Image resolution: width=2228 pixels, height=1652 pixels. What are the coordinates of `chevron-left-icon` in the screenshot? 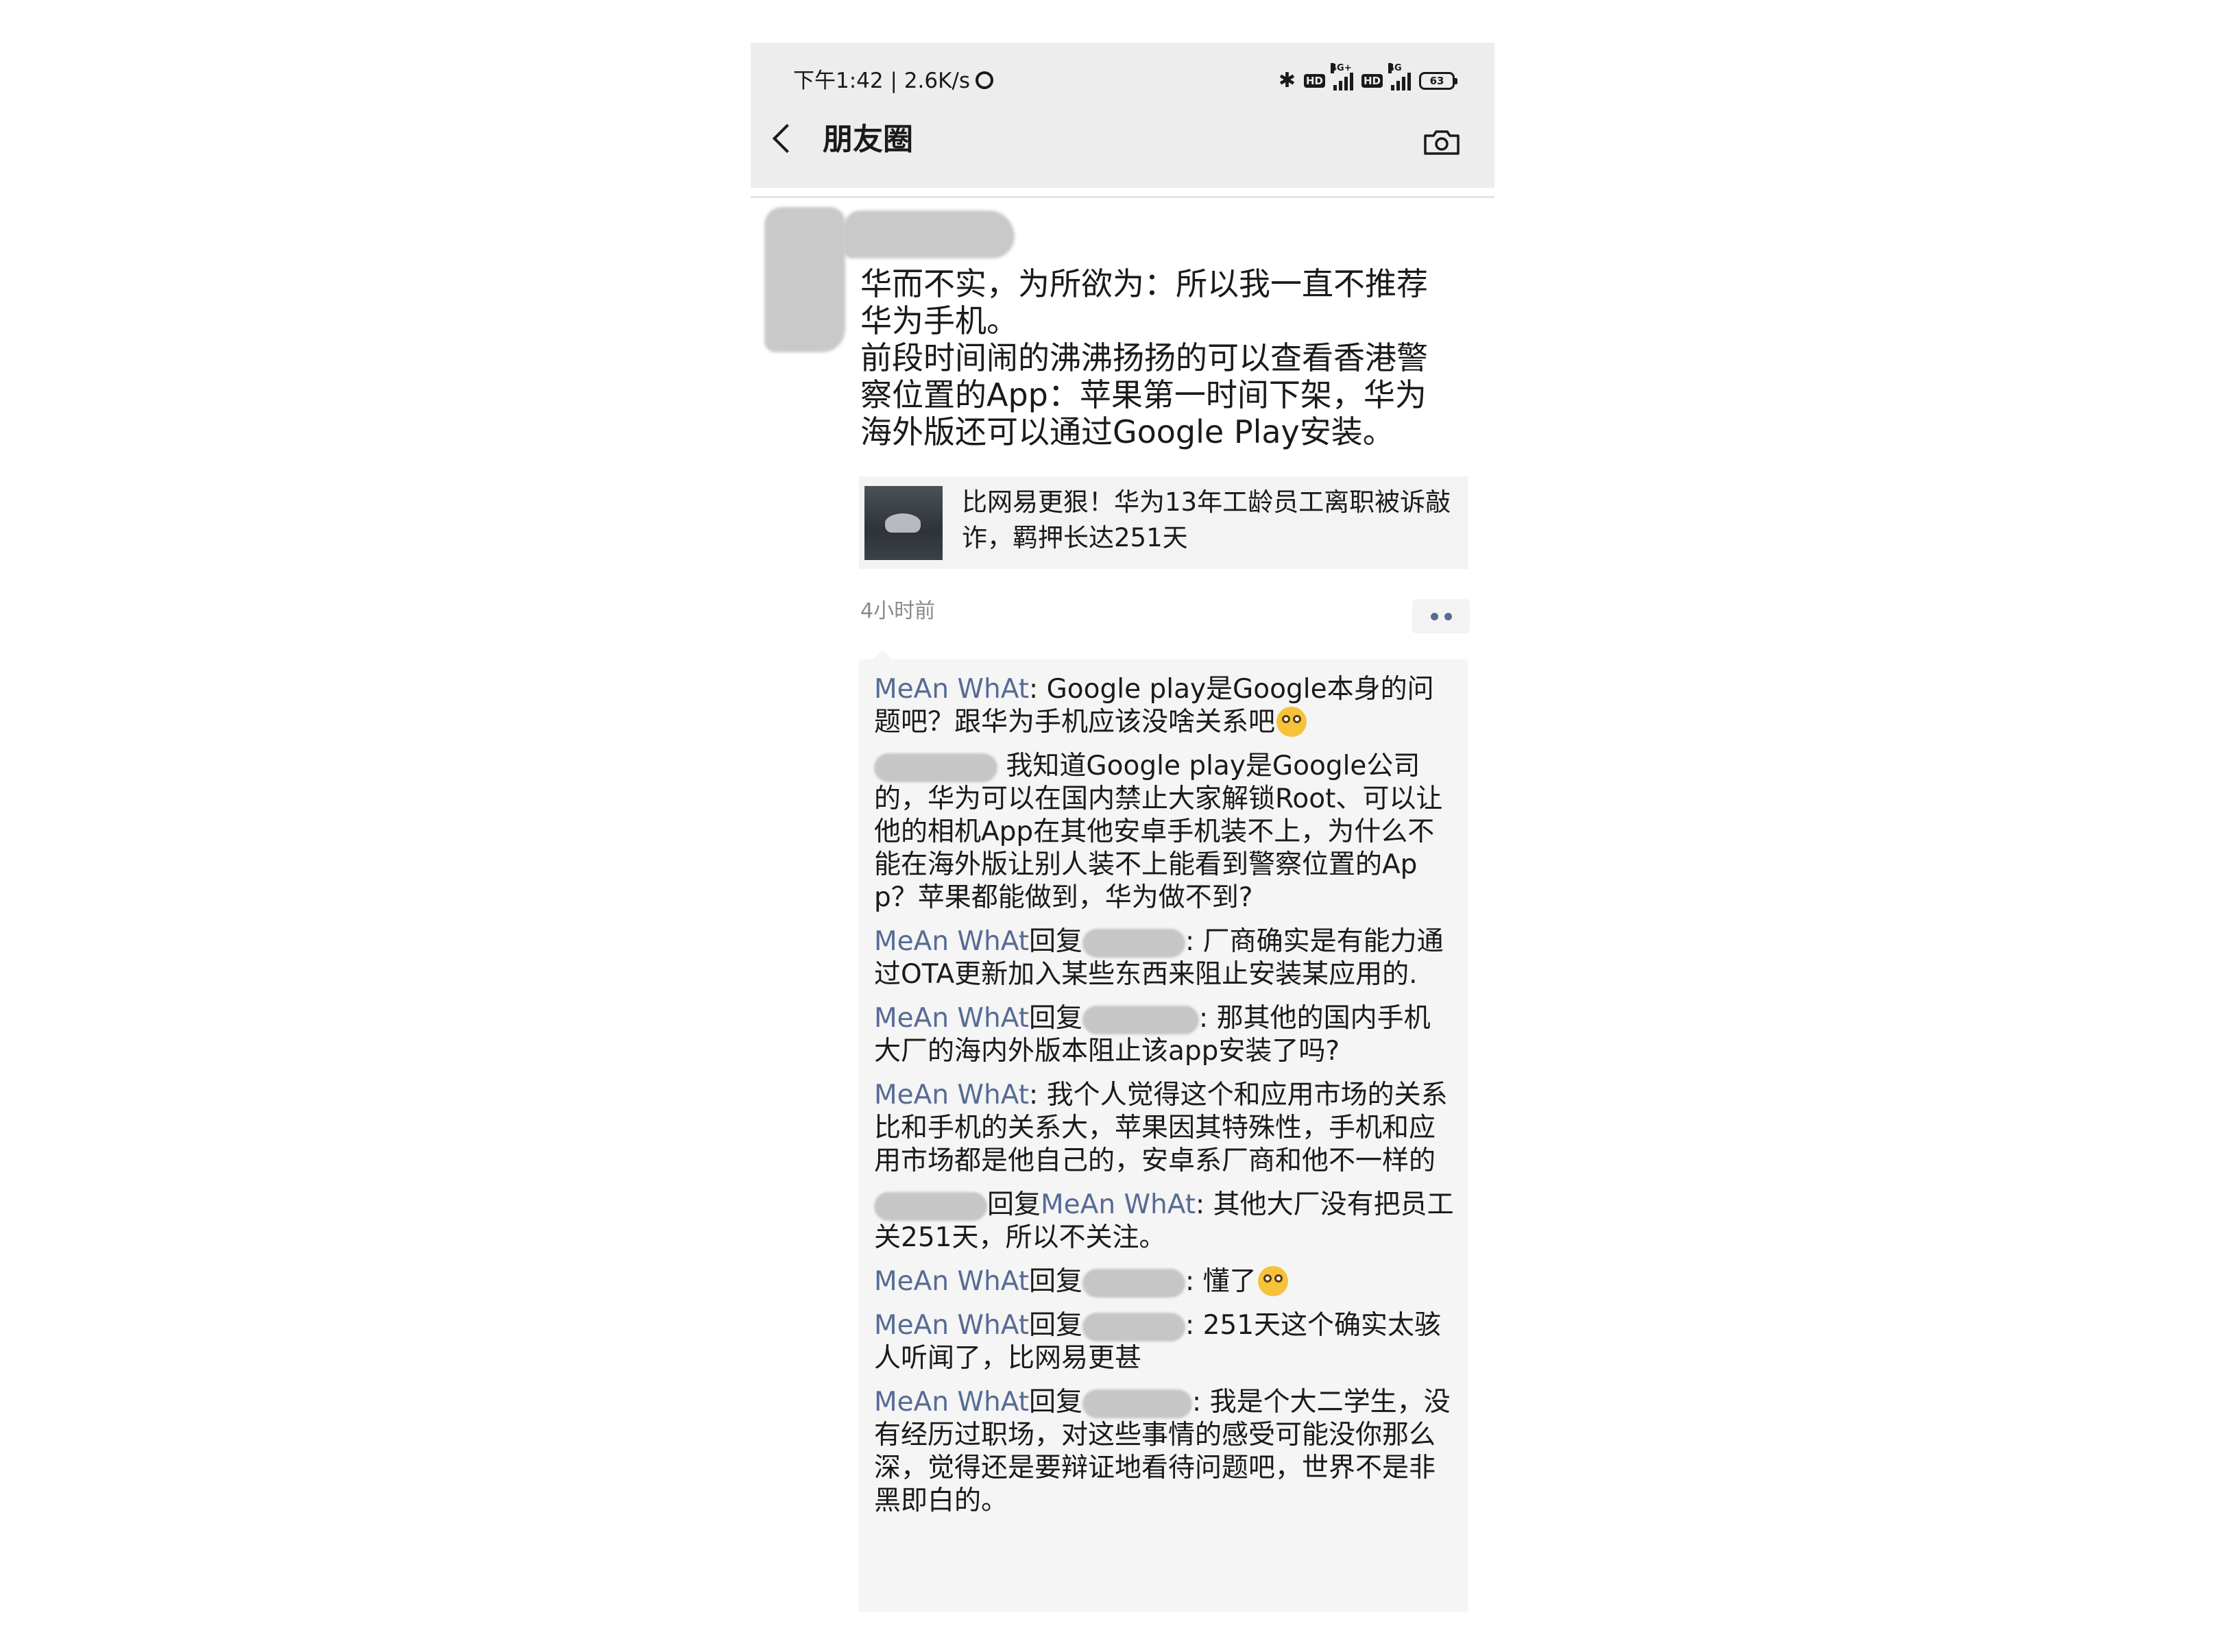 It's located at (787, 138).